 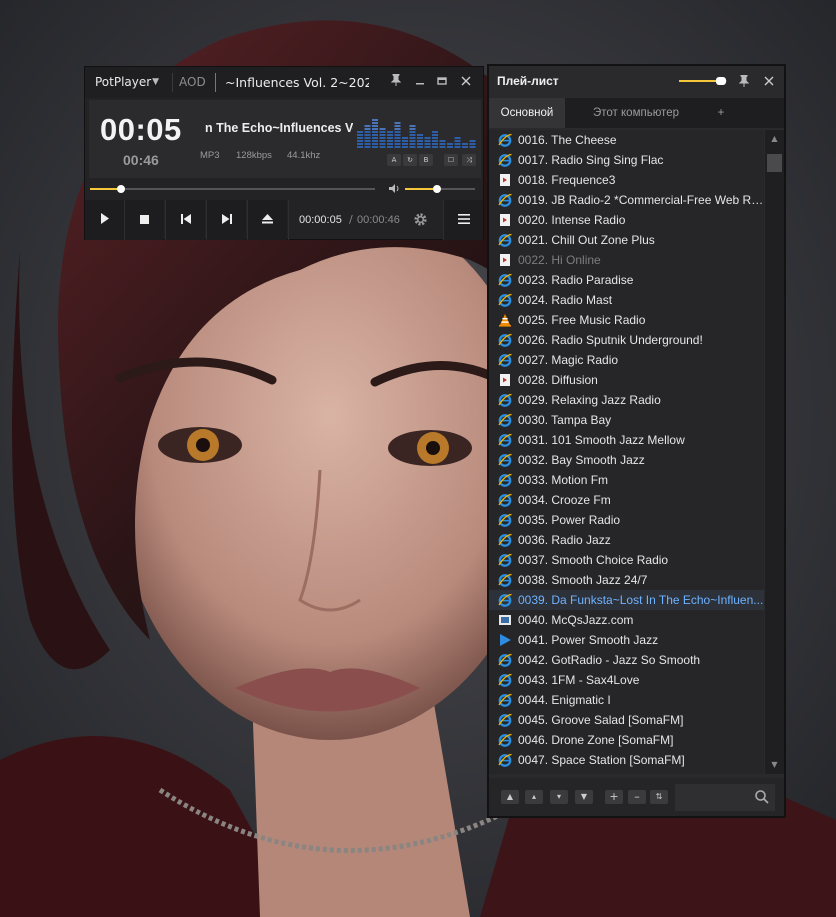 I want to click on list-item: 0027. Magic Radio, so click(x=626, y=360).